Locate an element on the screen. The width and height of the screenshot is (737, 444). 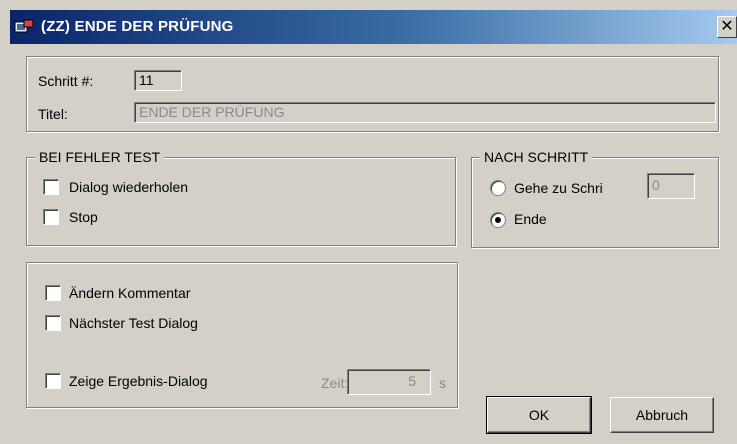
repeat-dialog-label: Dialog wiederholen is located at coordinates (128, 187).